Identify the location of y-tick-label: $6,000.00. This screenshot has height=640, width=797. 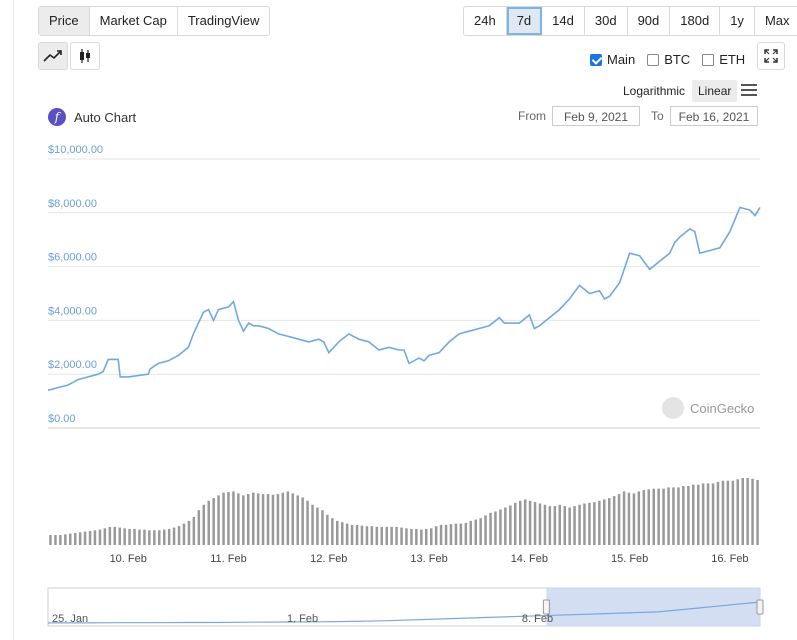
(72, 258).